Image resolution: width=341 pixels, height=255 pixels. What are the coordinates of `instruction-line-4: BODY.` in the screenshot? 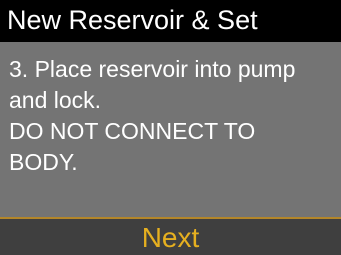 It's located at (43, 162).